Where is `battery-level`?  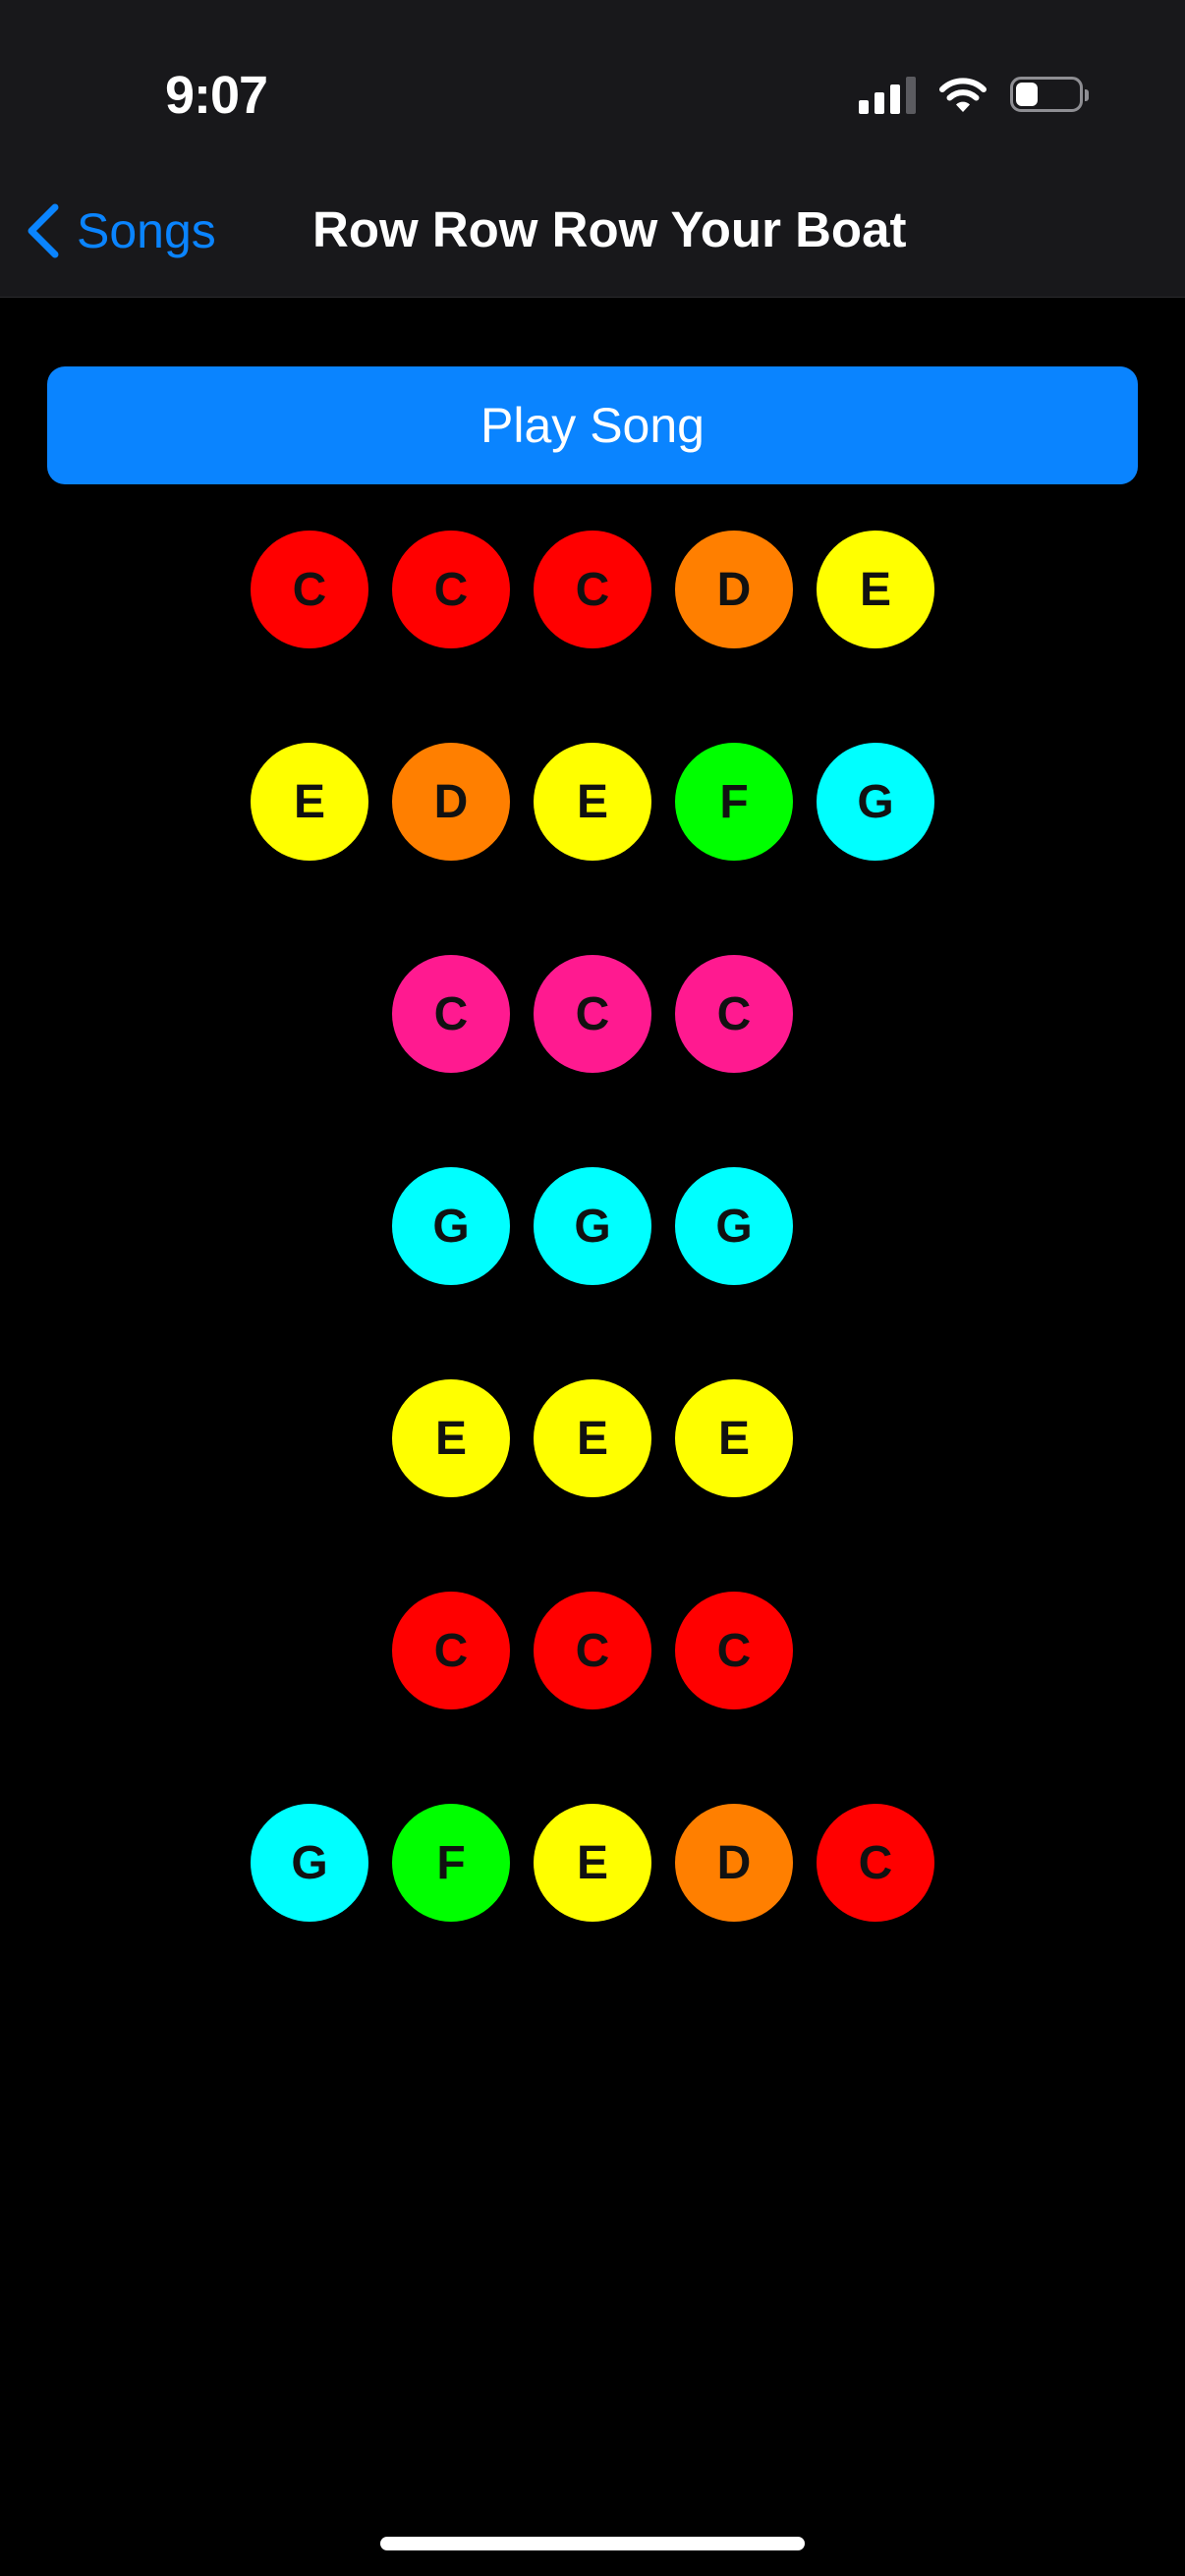
battery-level is located at coordinates (1027, 94).